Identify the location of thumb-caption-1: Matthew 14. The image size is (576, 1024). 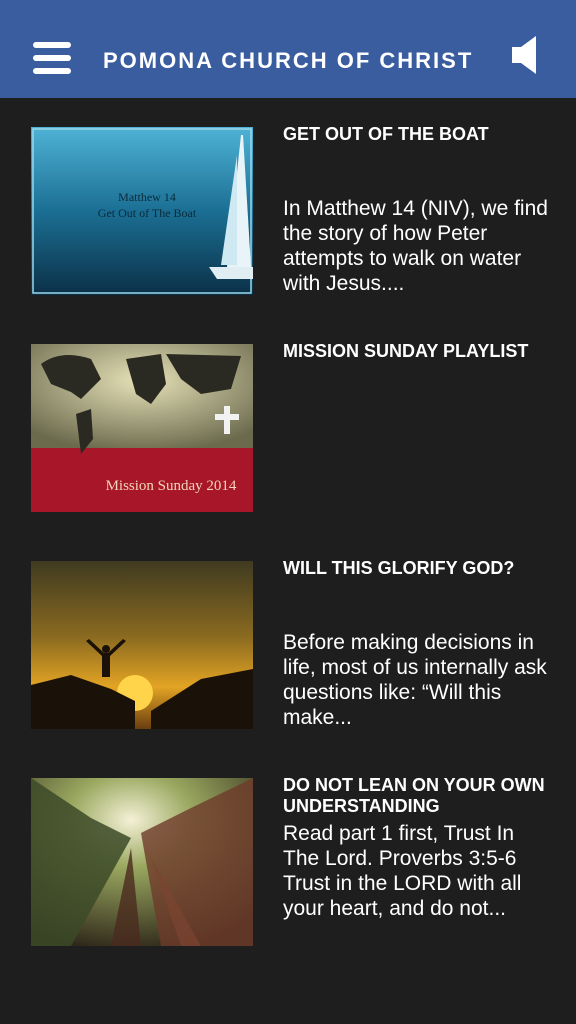
(147, 197).